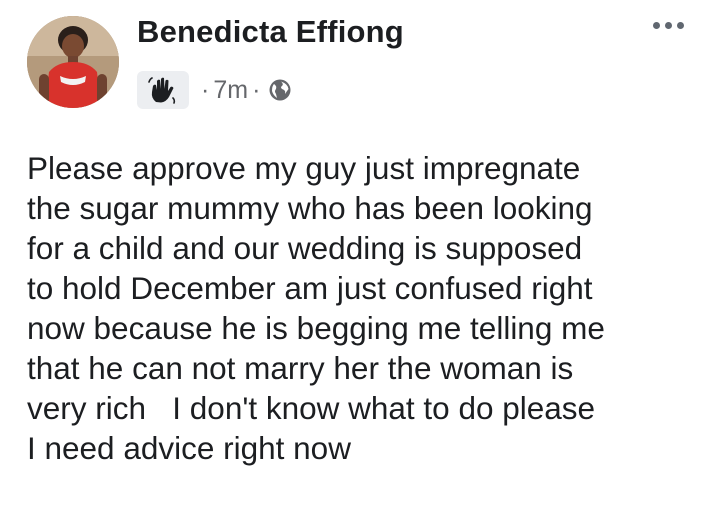  I want to click on post-body-line: Please approve my guy just impregnate, so click(304, 168).